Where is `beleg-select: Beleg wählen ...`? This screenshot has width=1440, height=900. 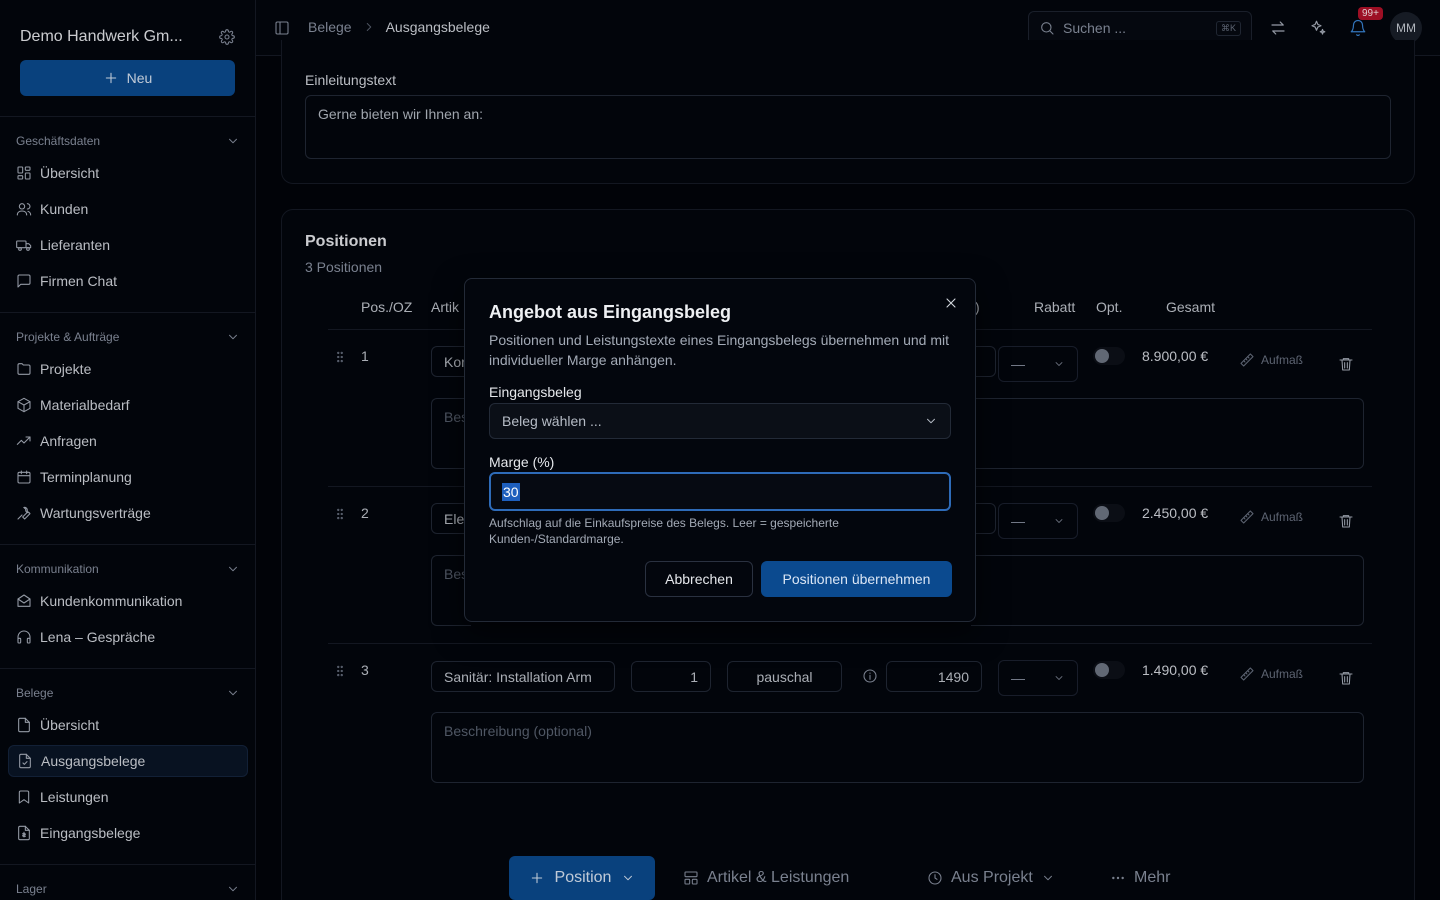
beleg-select: Beleg wählen ... is located at coordinates (720, 421).